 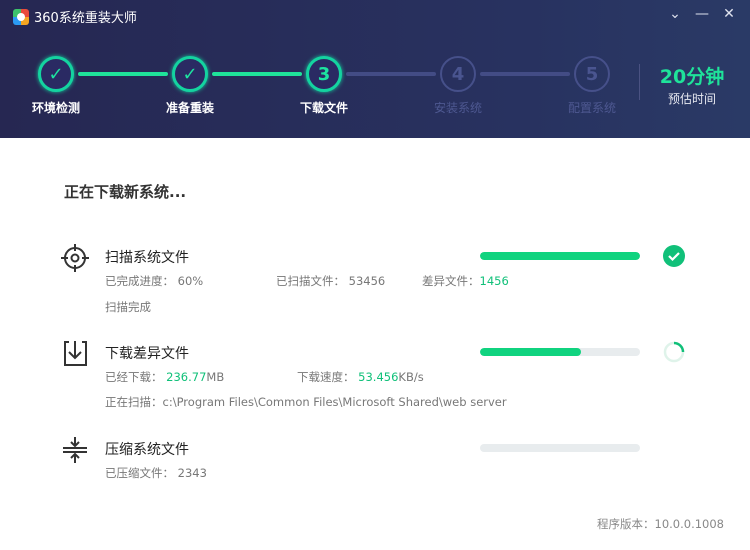 What do you see at coordinates (147, 258) in the screenshot?
I see `task-name: 扫描系统文件` at bounding box center [147, 258].